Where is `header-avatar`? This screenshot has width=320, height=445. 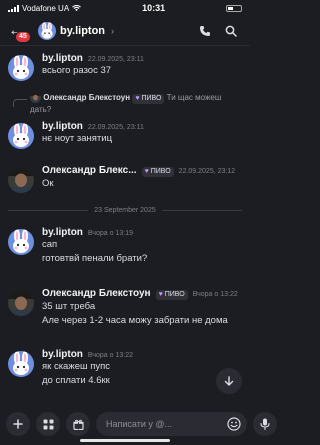 header-avatar is located at coordinates (47, 31).